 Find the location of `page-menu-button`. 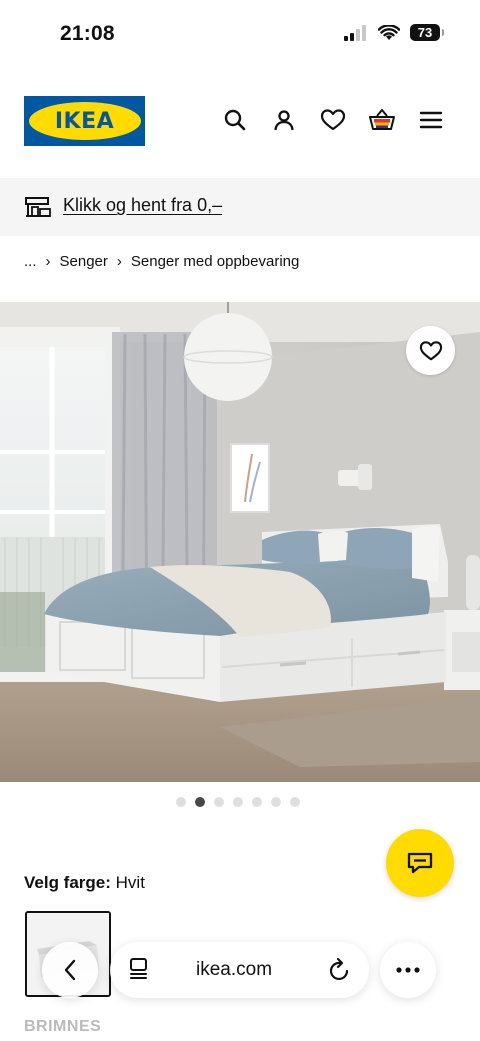

page-menu-button is located at coordinates (139, 971).